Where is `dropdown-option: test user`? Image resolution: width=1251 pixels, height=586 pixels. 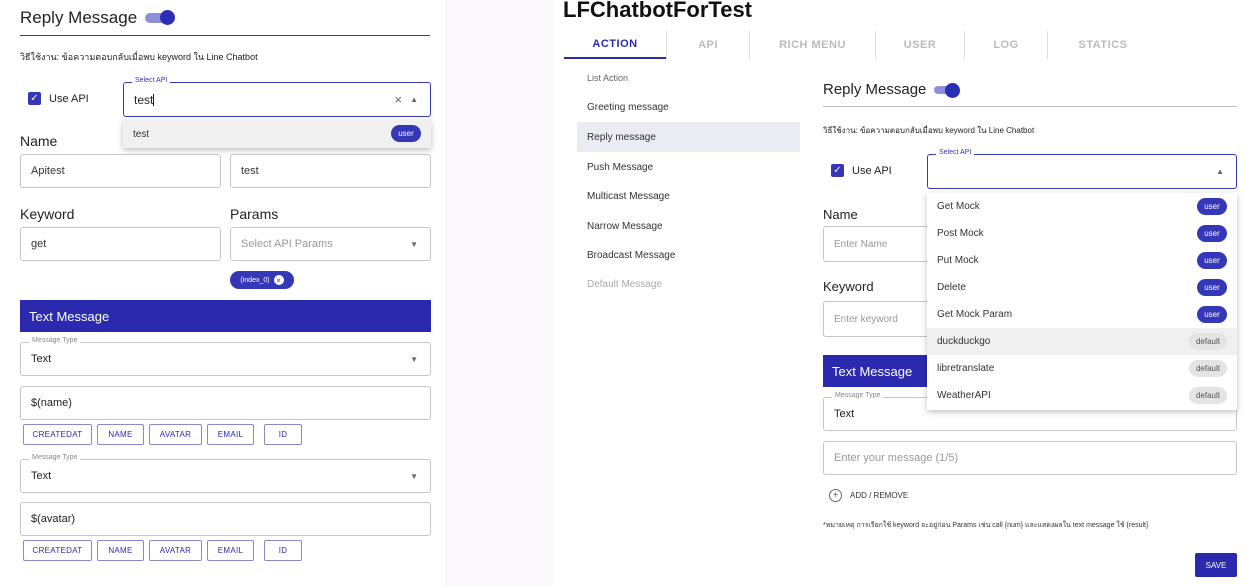 dropdown-option: test user is located at coordinates (277, 134).